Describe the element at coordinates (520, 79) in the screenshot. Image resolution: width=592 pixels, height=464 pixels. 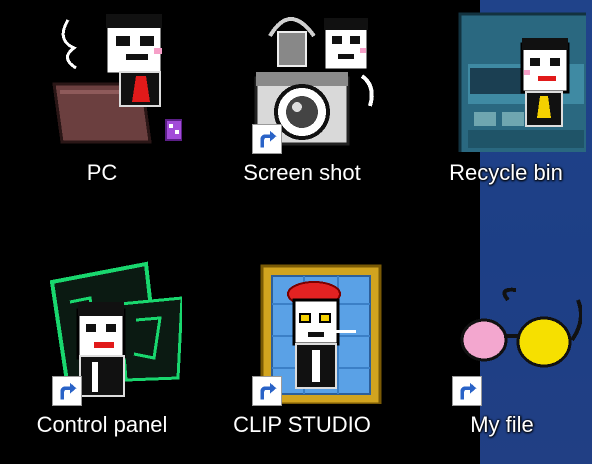
I see `spamton-dumpster-icon` at that location.